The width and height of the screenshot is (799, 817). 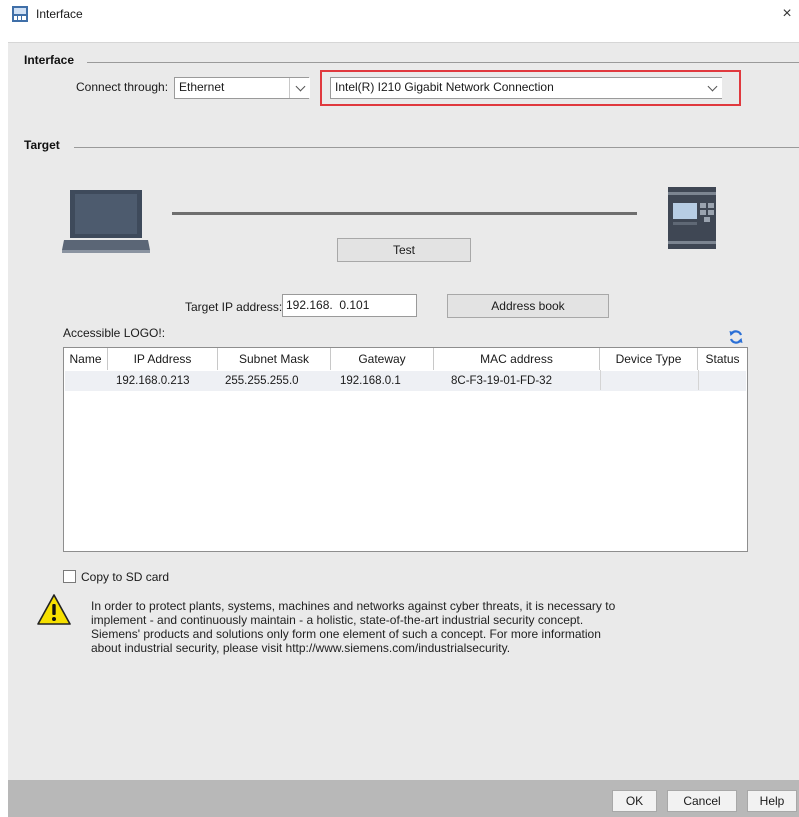 I want to click on accessible-logo-label: Accessible LOGO!:, so click(x=114, y=333).